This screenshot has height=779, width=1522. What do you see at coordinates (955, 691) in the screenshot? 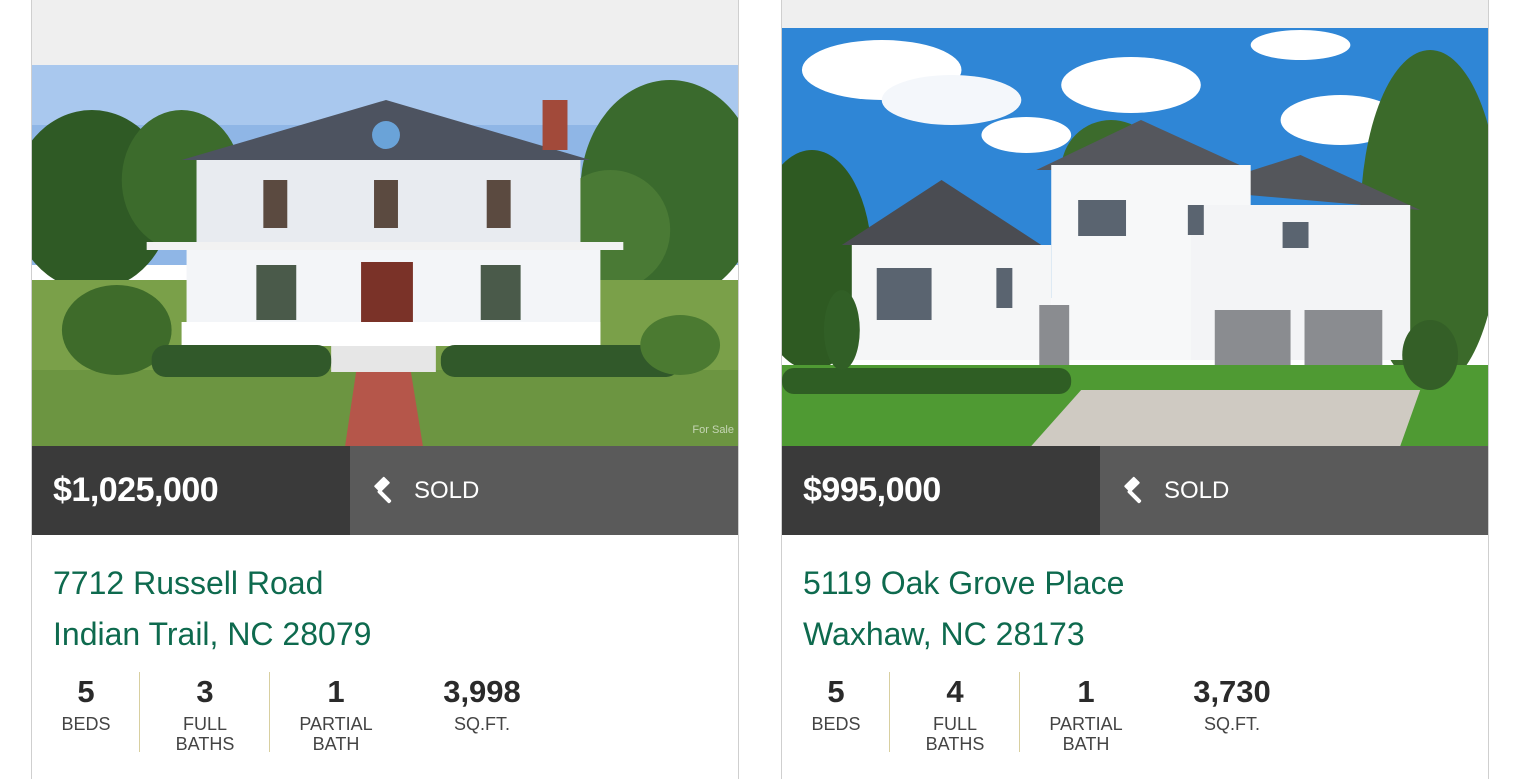
I see `full-baths-value: 4` at bounding box center [955, 691].